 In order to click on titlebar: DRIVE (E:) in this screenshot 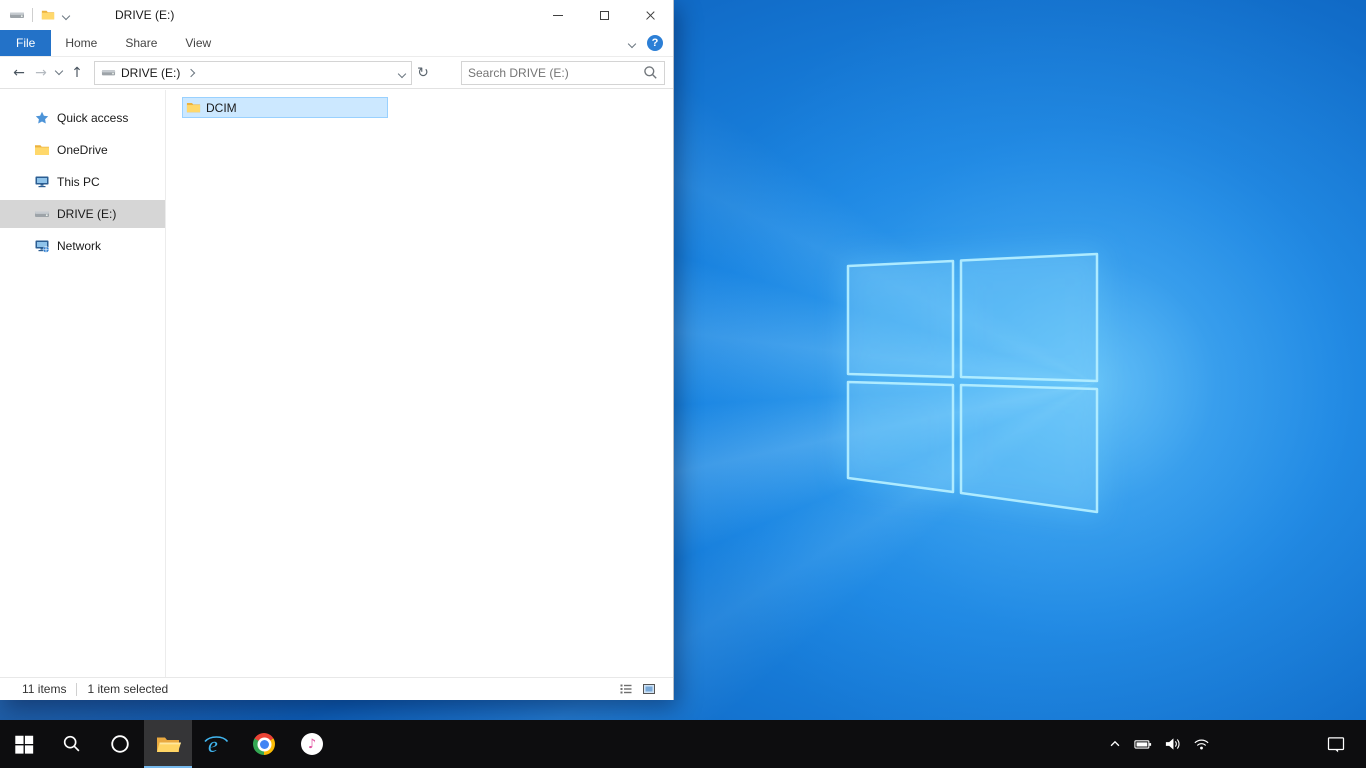, I will do `click(336, 15)`.